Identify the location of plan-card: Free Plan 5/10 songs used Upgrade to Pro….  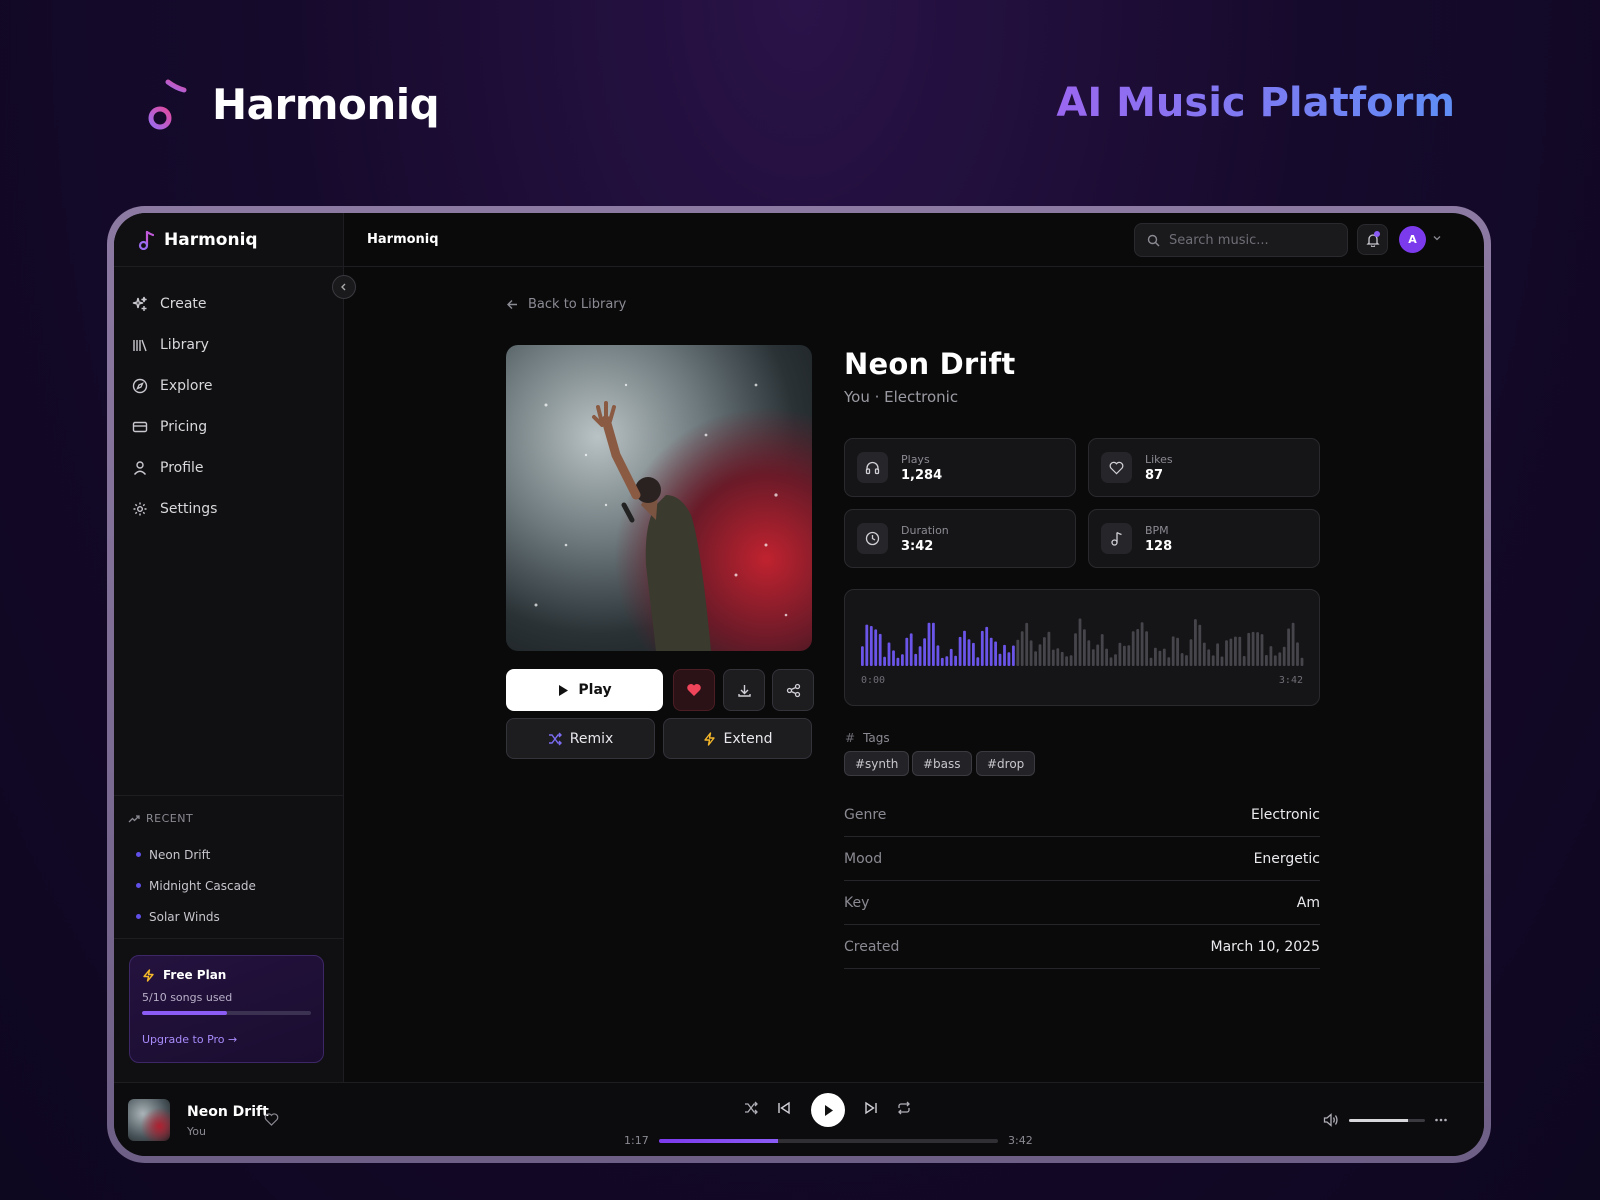
(226, 1009).